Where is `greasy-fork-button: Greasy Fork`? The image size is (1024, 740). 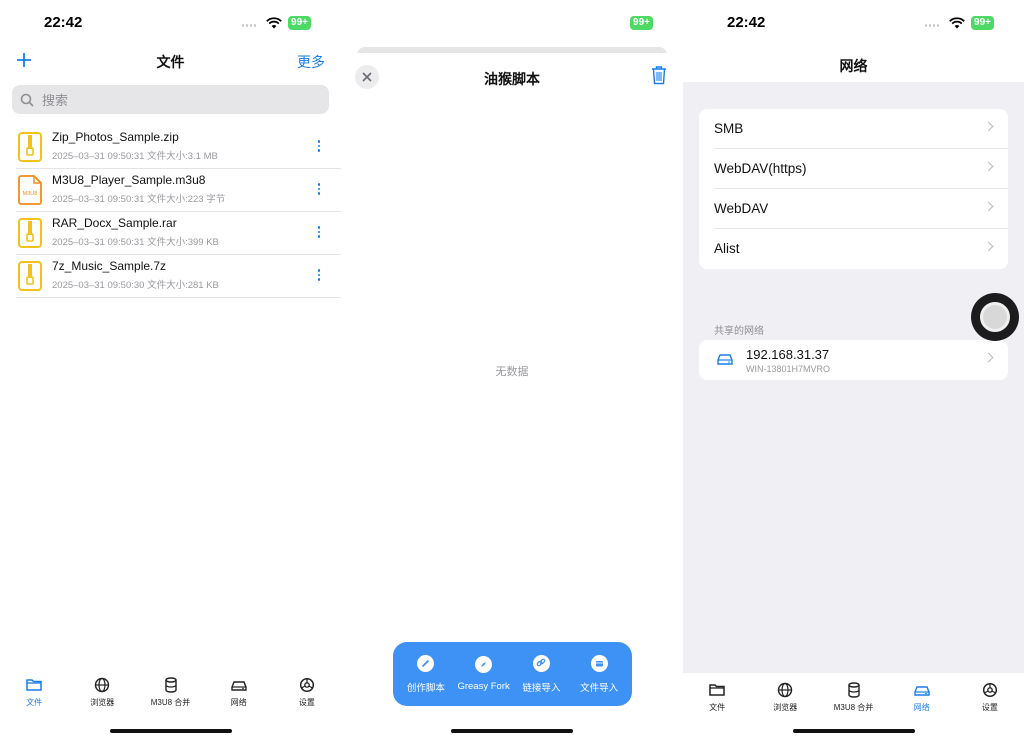 greasy-fork-button: Greasy Fork is located at coordinates (484, 674).